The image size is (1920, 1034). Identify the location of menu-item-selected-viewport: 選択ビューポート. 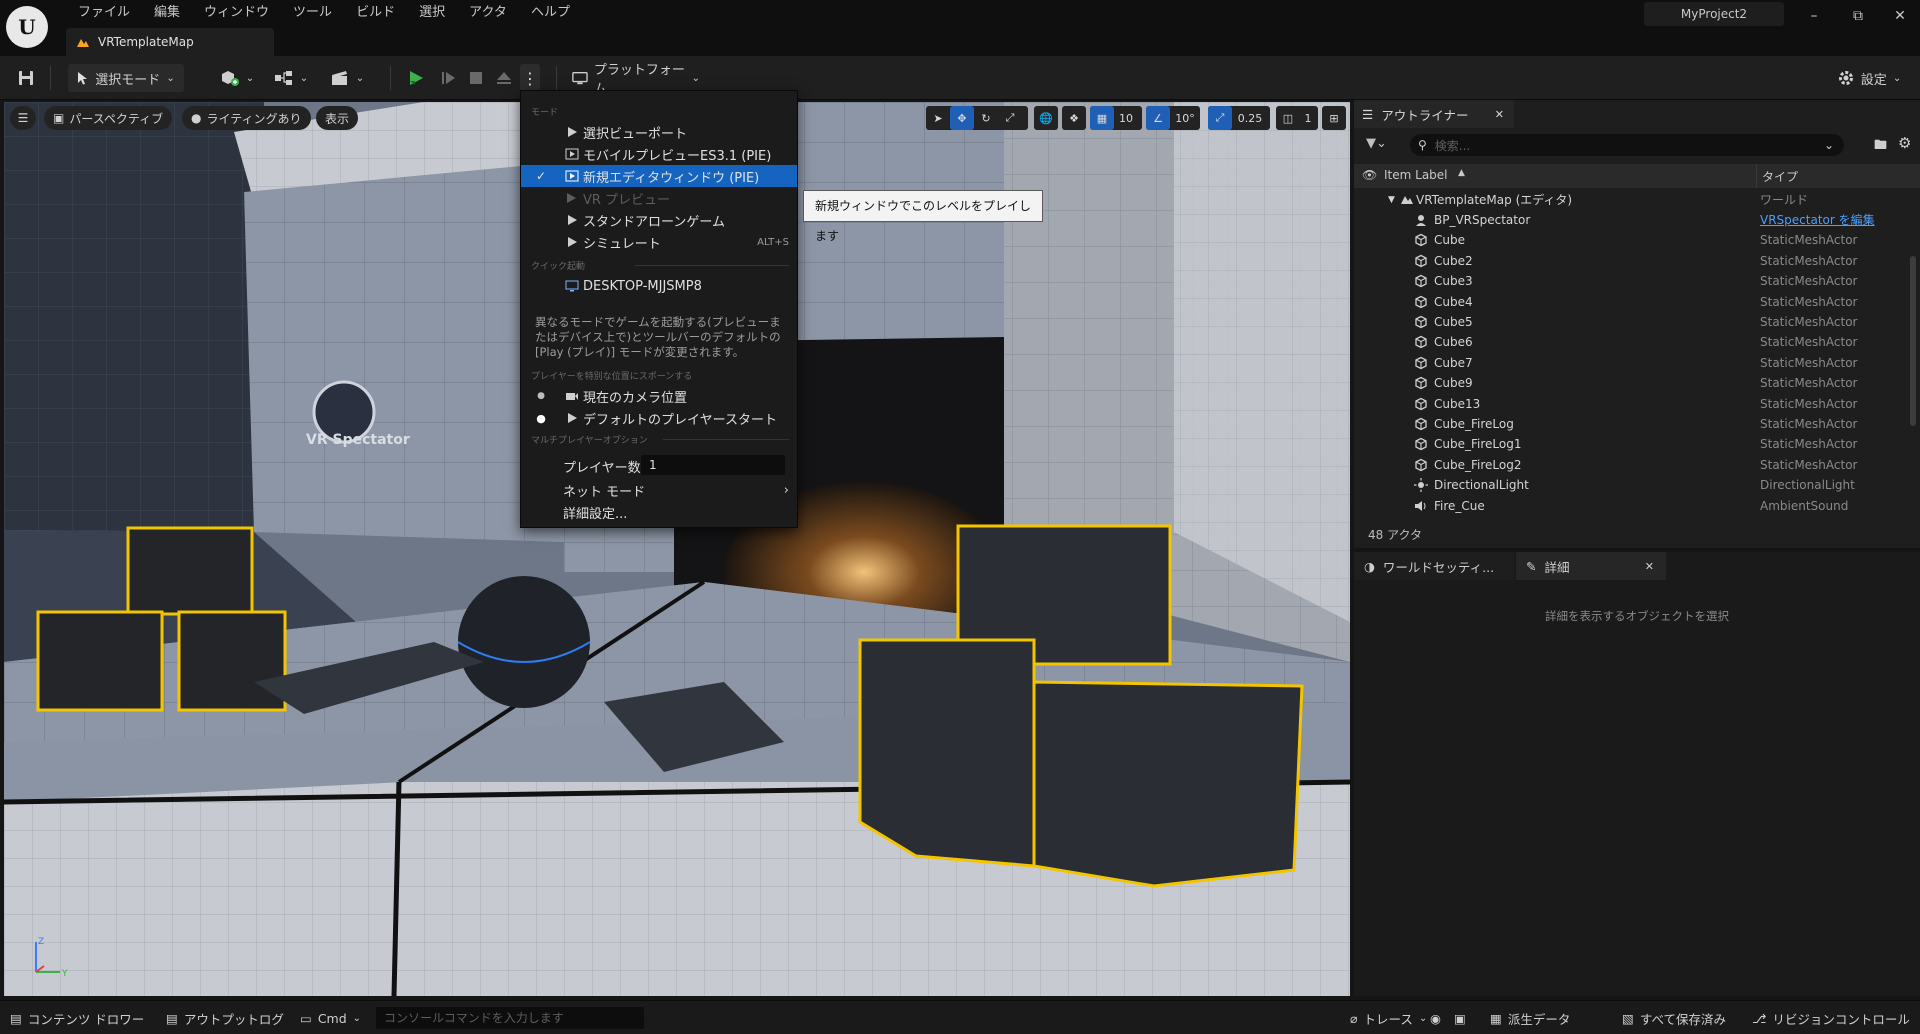
(659, 132).